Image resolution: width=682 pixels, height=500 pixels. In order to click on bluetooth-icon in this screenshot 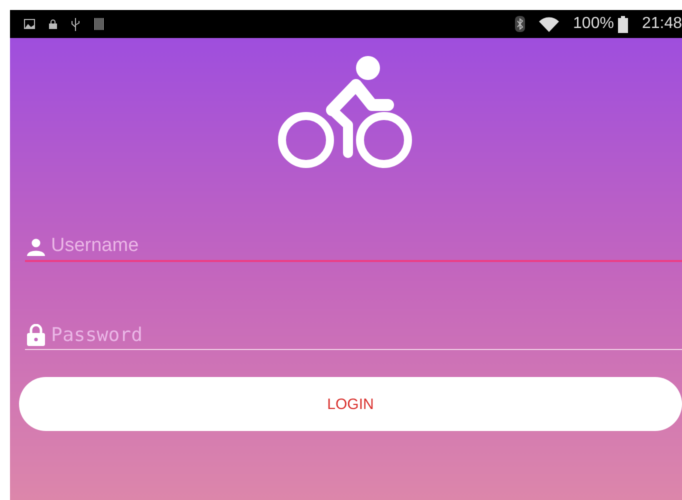, I will do `click(520, 24)`.